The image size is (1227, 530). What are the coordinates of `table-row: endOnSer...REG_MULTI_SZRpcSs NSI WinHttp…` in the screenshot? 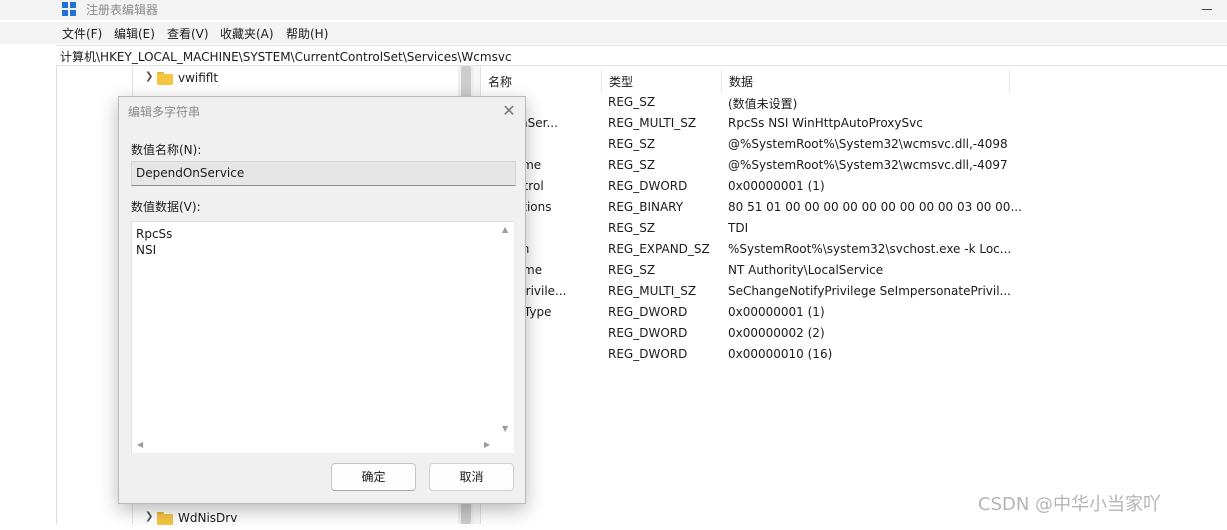 It's located at (854, 124).